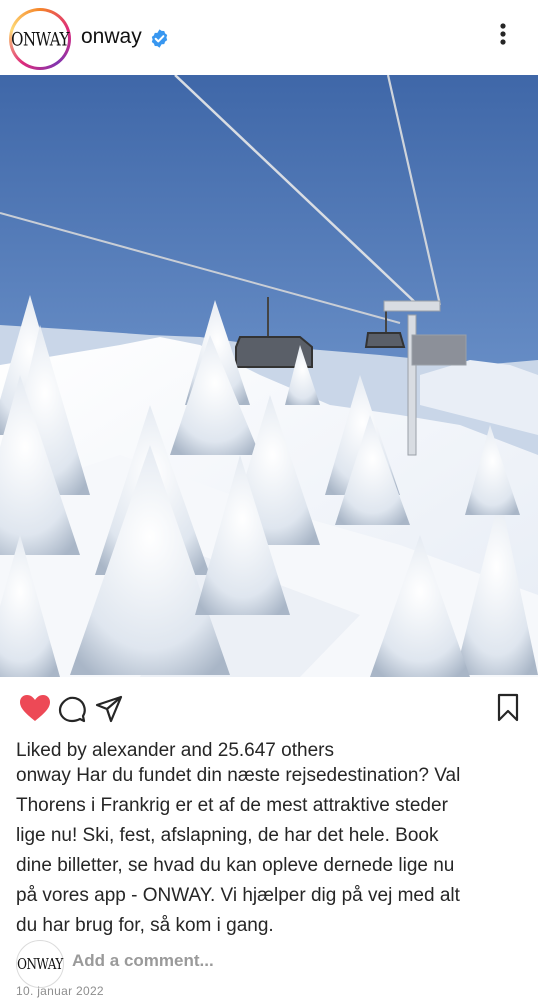 The height and width of the screenshot is (1002, 538). I want to click on liked-user-link: alexander, so click(133, 750).